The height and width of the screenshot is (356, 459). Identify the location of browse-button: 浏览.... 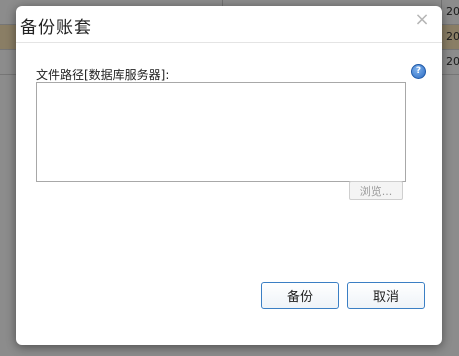
(376, 190).